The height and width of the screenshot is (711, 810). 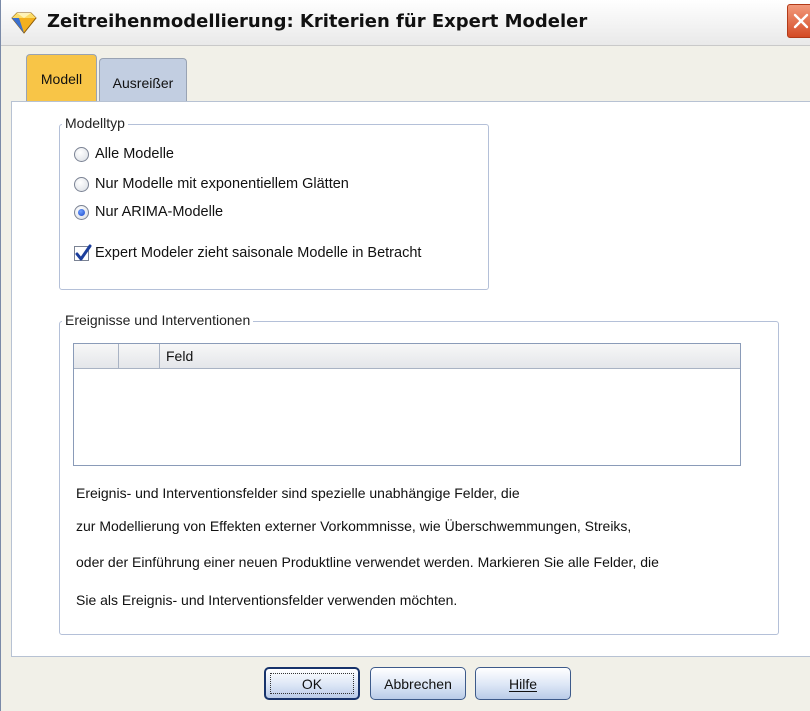 I want to click on focus-rectangle, so click(x=312, y=683).